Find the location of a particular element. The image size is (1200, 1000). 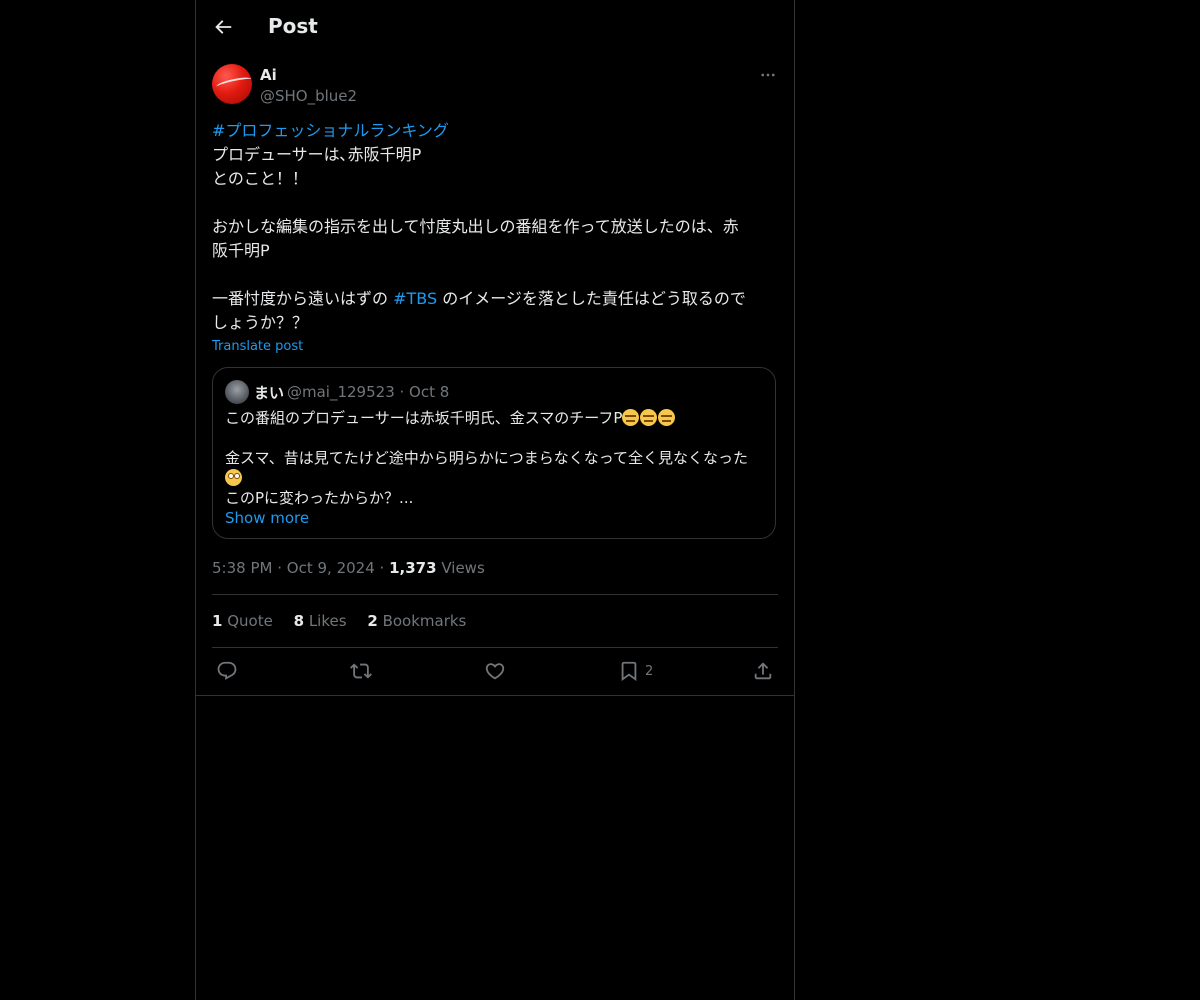

quote-author-name: まい is located at coordinates (269, 393).